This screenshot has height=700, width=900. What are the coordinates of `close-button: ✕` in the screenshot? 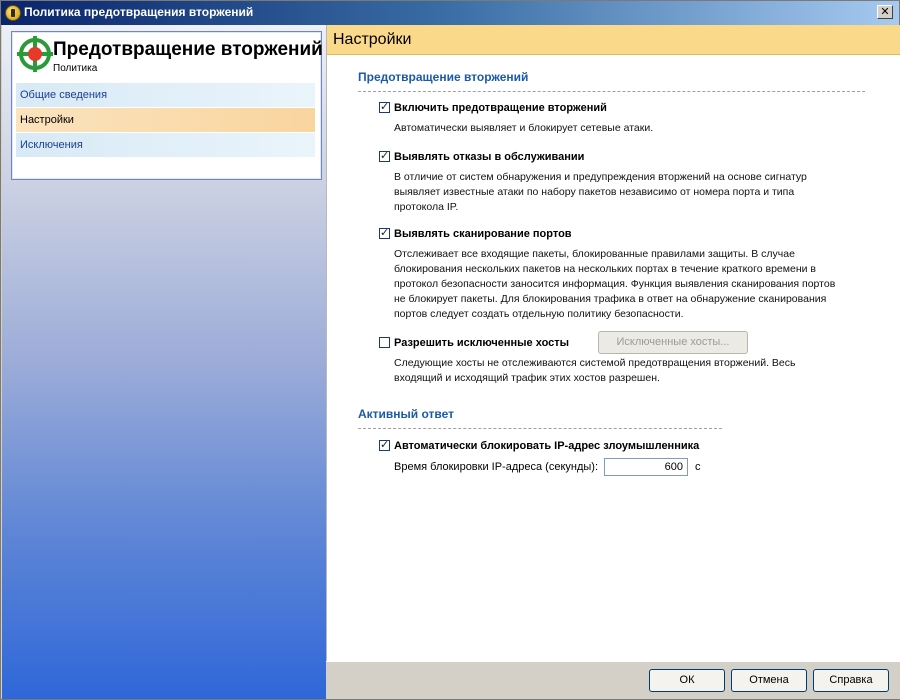 It's located at (885, 12).